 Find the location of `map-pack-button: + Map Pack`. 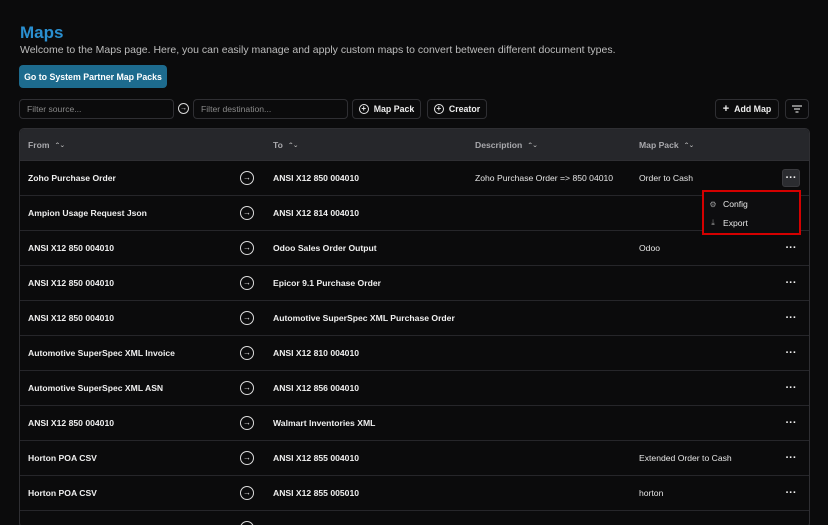

map-pack-button: + Map Pack is located at coordinates (386, 109).